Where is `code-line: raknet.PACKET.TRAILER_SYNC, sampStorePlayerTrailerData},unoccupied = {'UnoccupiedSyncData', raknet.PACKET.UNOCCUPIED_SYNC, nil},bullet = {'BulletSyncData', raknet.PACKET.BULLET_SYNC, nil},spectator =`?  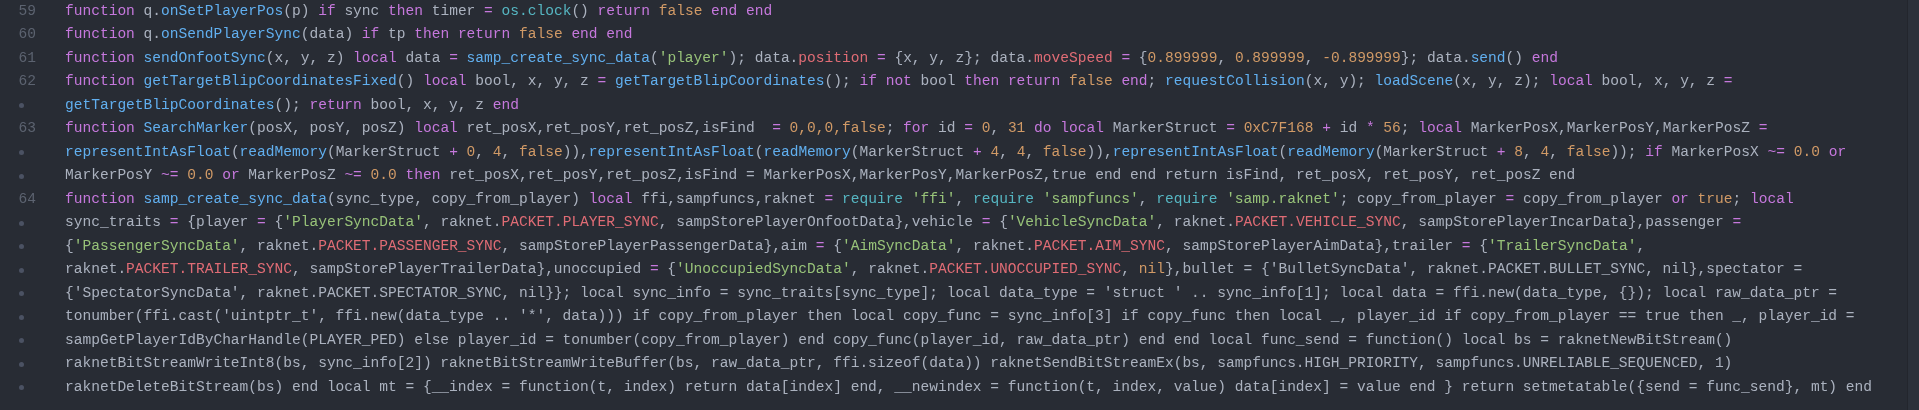
code-line: raknet.PACKET.TRAILER_SYNC, sampStorePlayerTrailerData},unoccupied = {'UnoccupiedSyncData', raknet.PACKET.UNOCCUPIED_SYNC, nil},bullet = {'BulletSyncData', raknet.PACKET.BULLET_SYNC, nil},spectator = is located at coordinates (934, 270).